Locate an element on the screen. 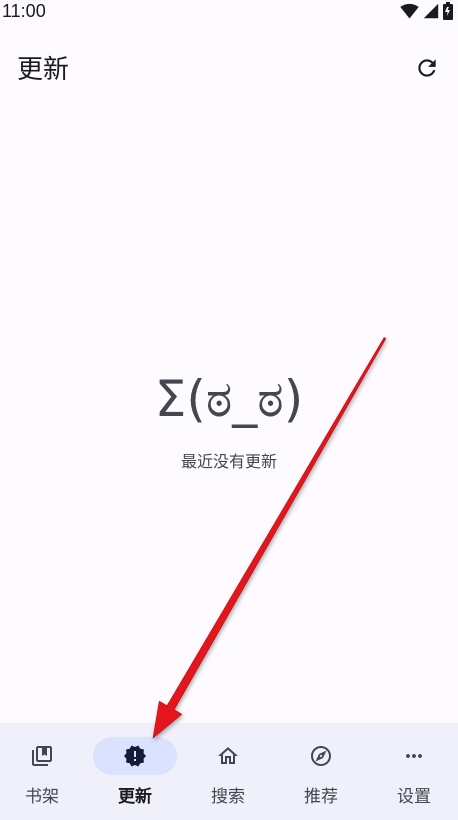 This screenshot has width=458, height=820. nav-label: 推荐 is located at coordinates (321, 797).